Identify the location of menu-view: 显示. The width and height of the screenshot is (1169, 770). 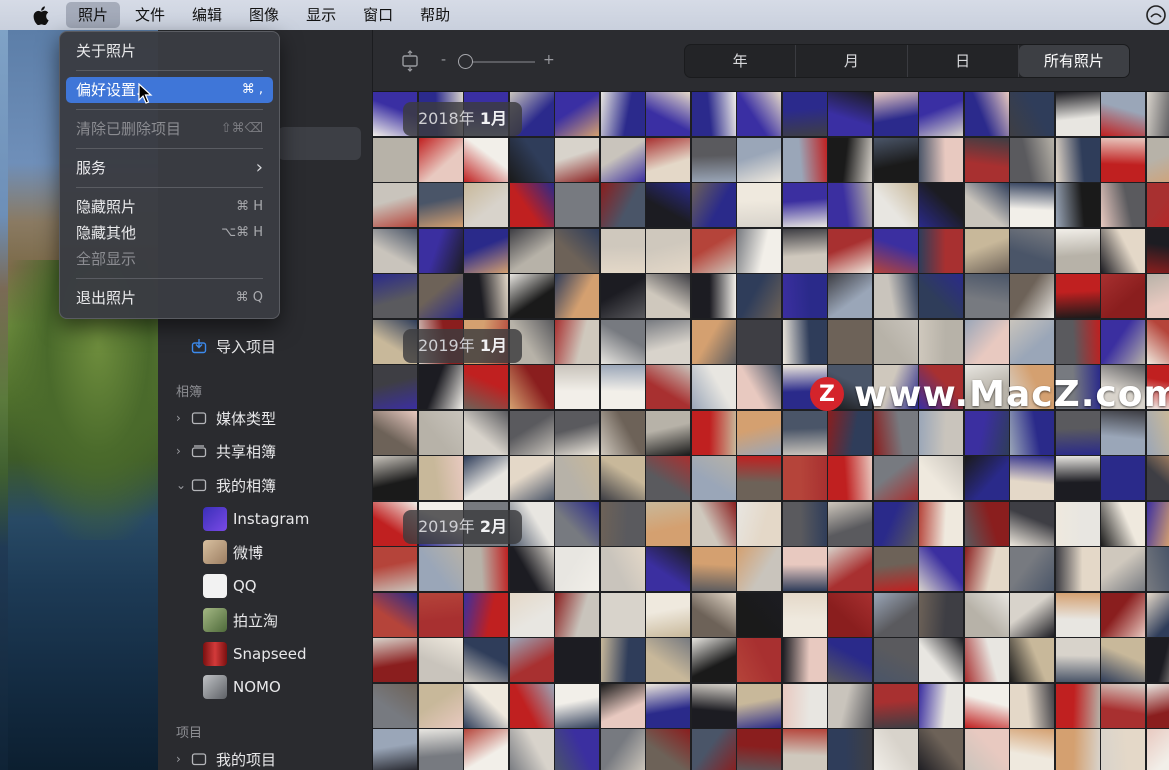
(321, 15).